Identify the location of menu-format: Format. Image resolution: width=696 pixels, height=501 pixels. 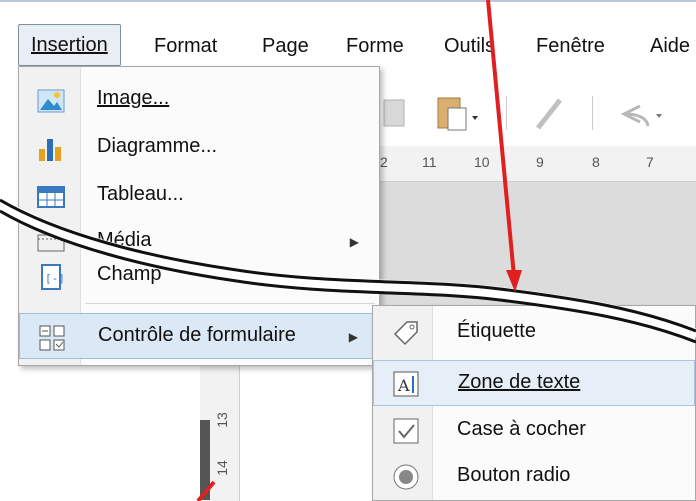
(185, 46).